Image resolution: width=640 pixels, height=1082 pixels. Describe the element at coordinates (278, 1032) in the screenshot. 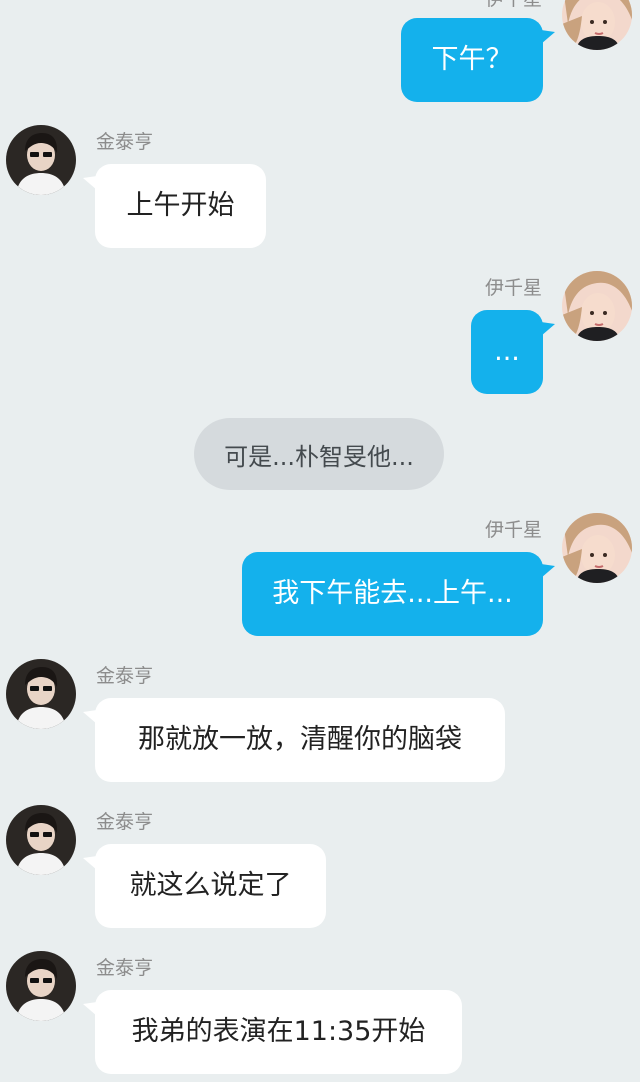

I see `message-bubble: 我弟的表演在11:35开始` at that location.